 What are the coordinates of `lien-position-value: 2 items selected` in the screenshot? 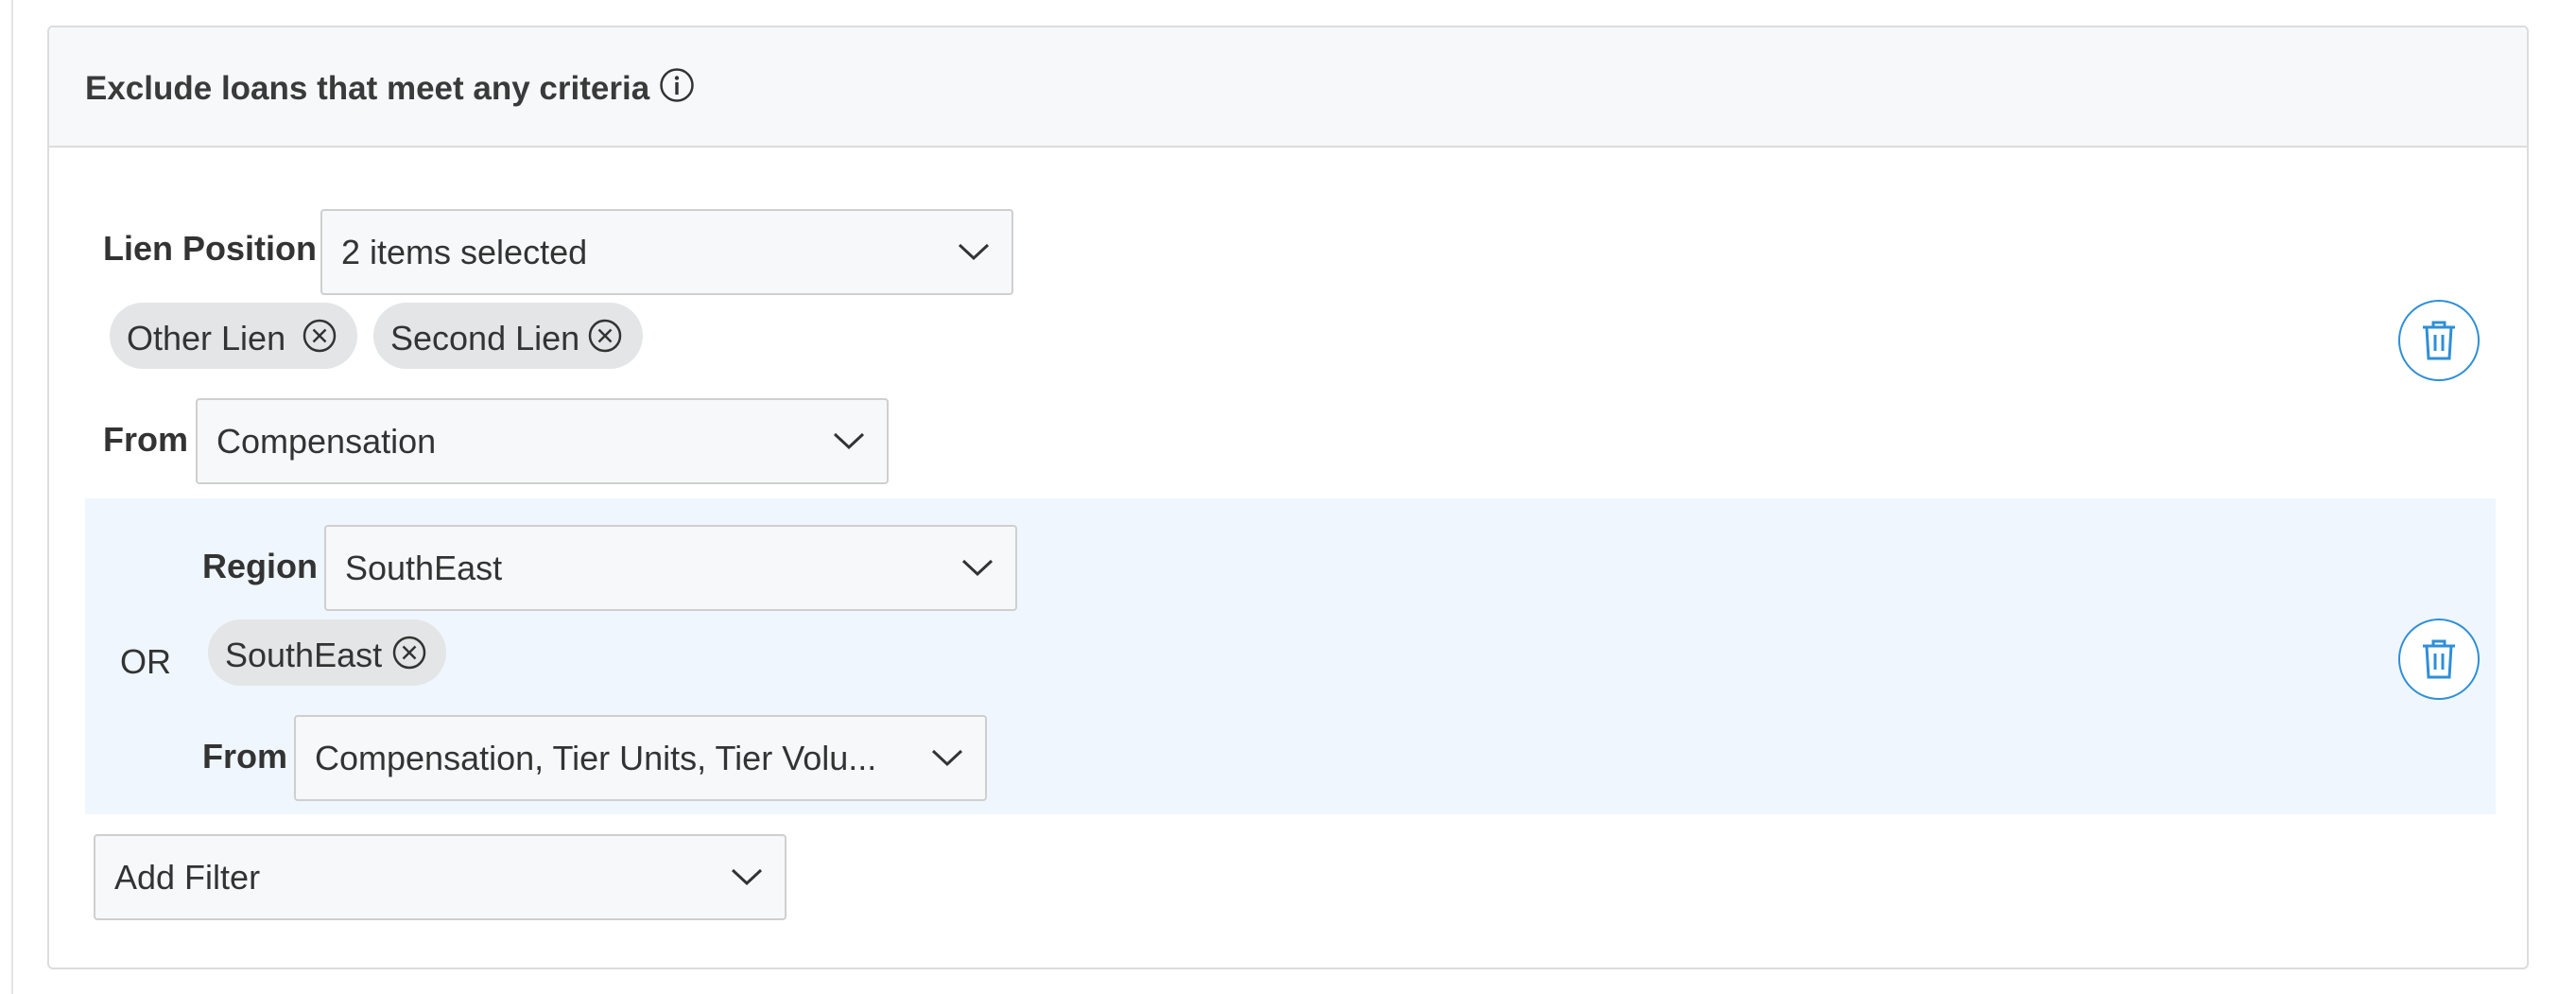 It's located at (464, 252).